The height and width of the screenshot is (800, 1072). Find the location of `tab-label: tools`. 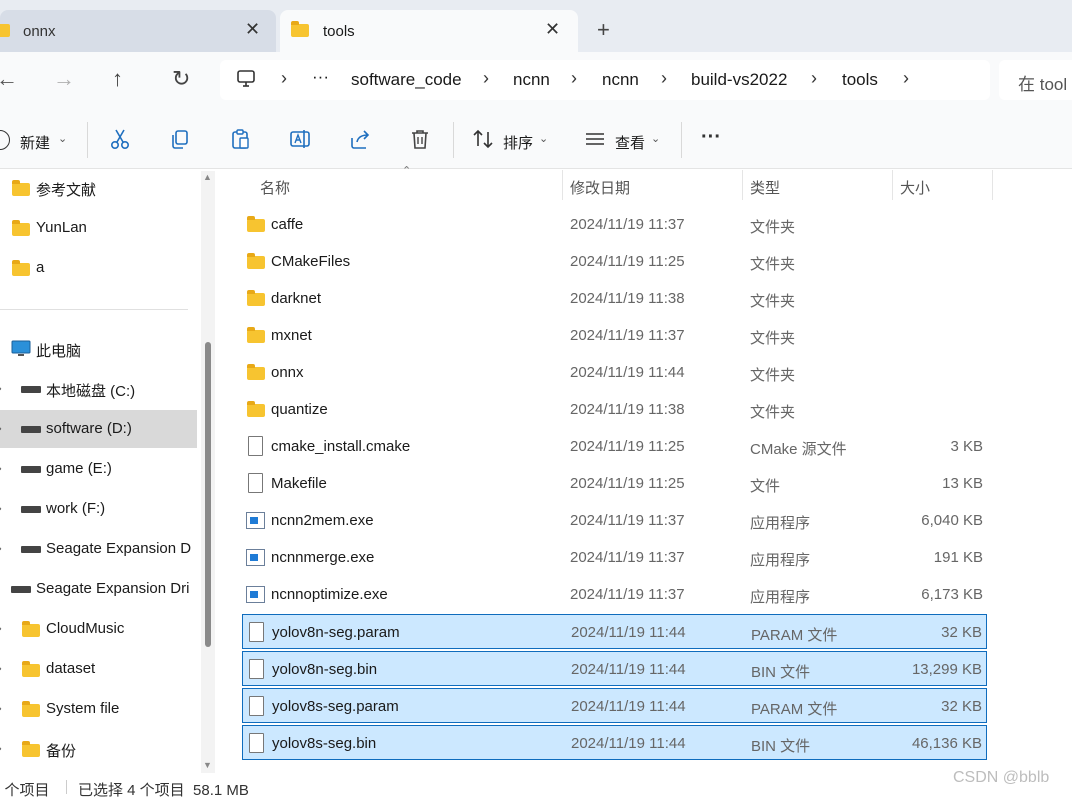

tab-label: tools is located at coordinates (339, 31).